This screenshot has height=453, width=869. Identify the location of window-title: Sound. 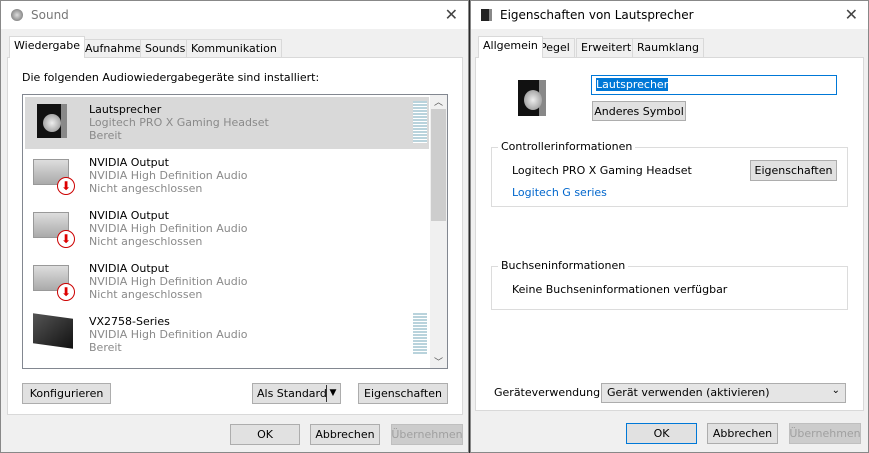
(50, 15).